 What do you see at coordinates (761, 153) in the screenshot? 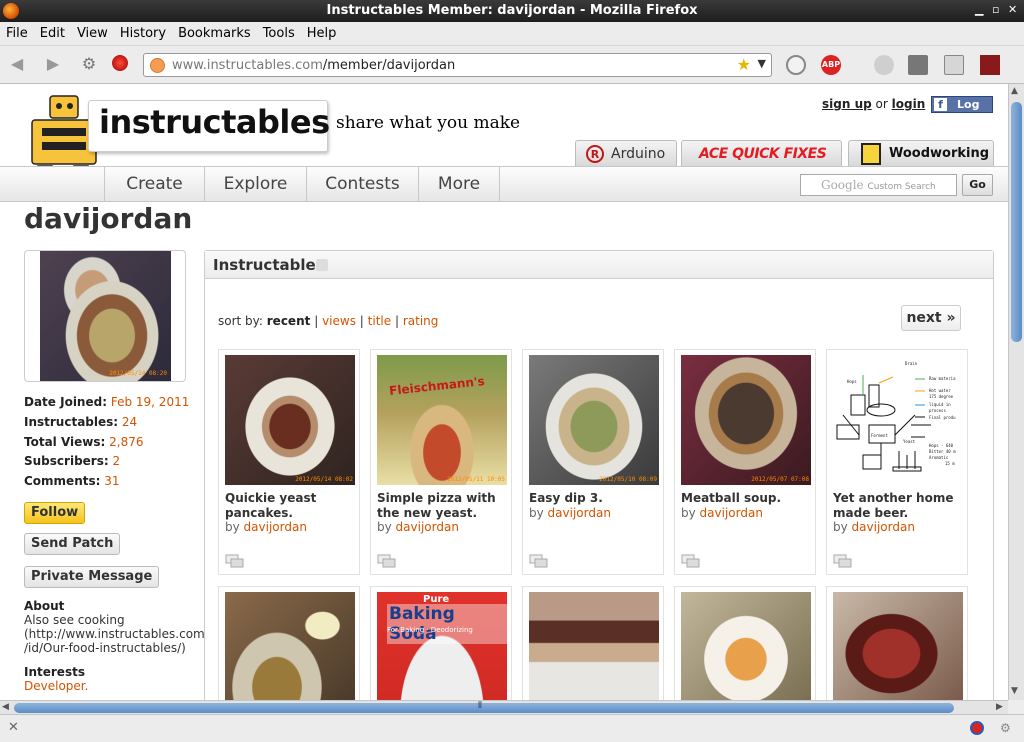
I see `channel-tab-ace: ACE QUICK FIXES` at bounding box center [761, 153].